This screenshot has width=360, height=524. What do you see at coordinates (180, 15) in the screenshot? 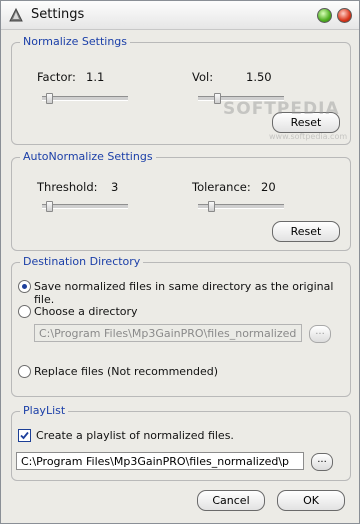
I see `title-bar: Settings` at bounding box center [180, 15].